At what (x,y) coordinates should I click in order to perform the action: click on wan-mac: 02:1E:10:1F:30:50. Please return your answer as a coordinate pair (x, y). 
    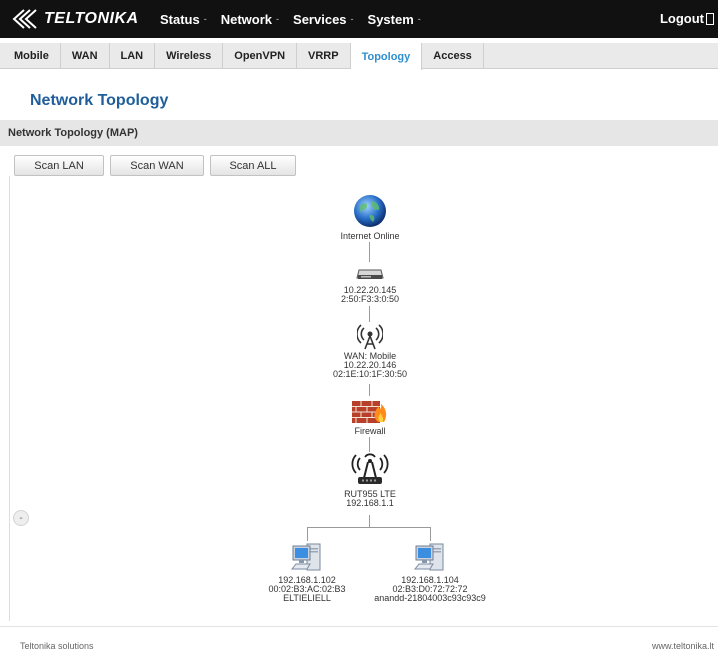
    Looking at the image, I should click on (370, 374).